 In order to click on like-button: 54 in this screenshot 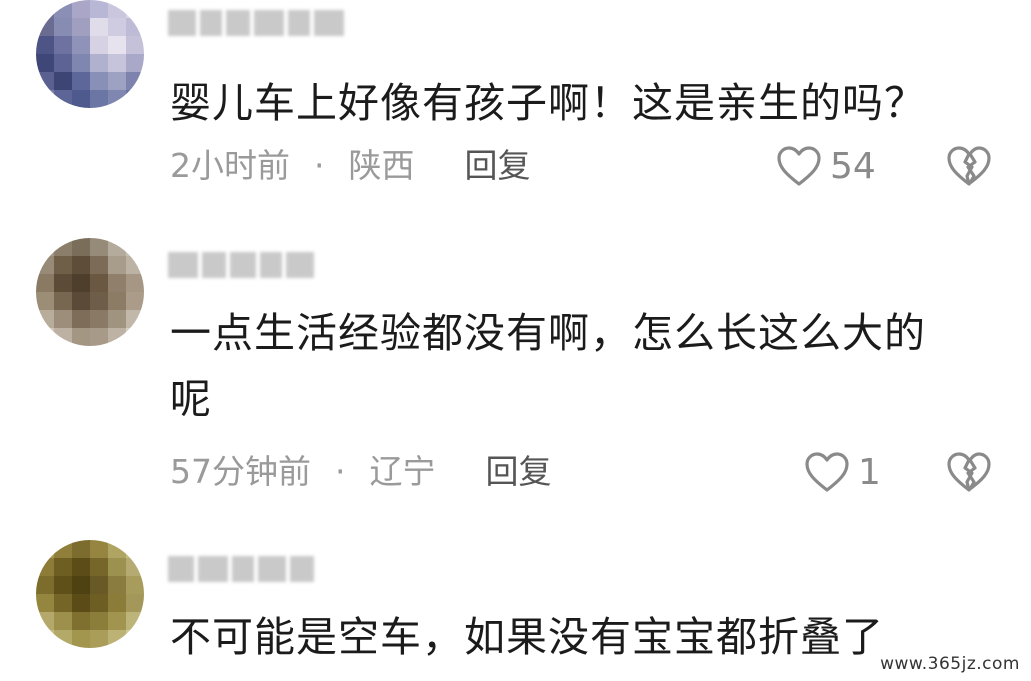, I will do `click(826, 166)`.